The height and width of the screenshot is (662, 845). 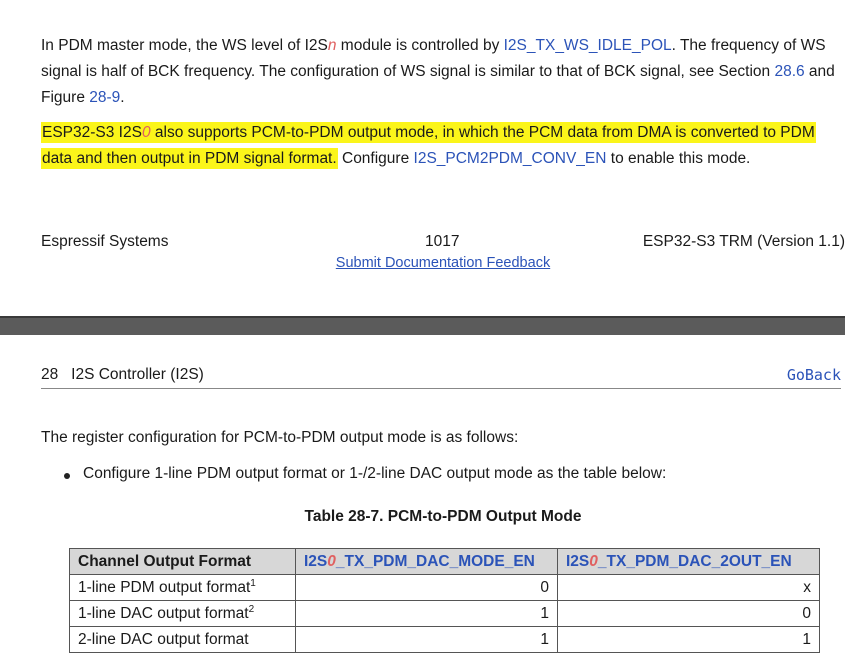 I want to click on link-section-28-6: 28.6, so click(x=789, y=71).